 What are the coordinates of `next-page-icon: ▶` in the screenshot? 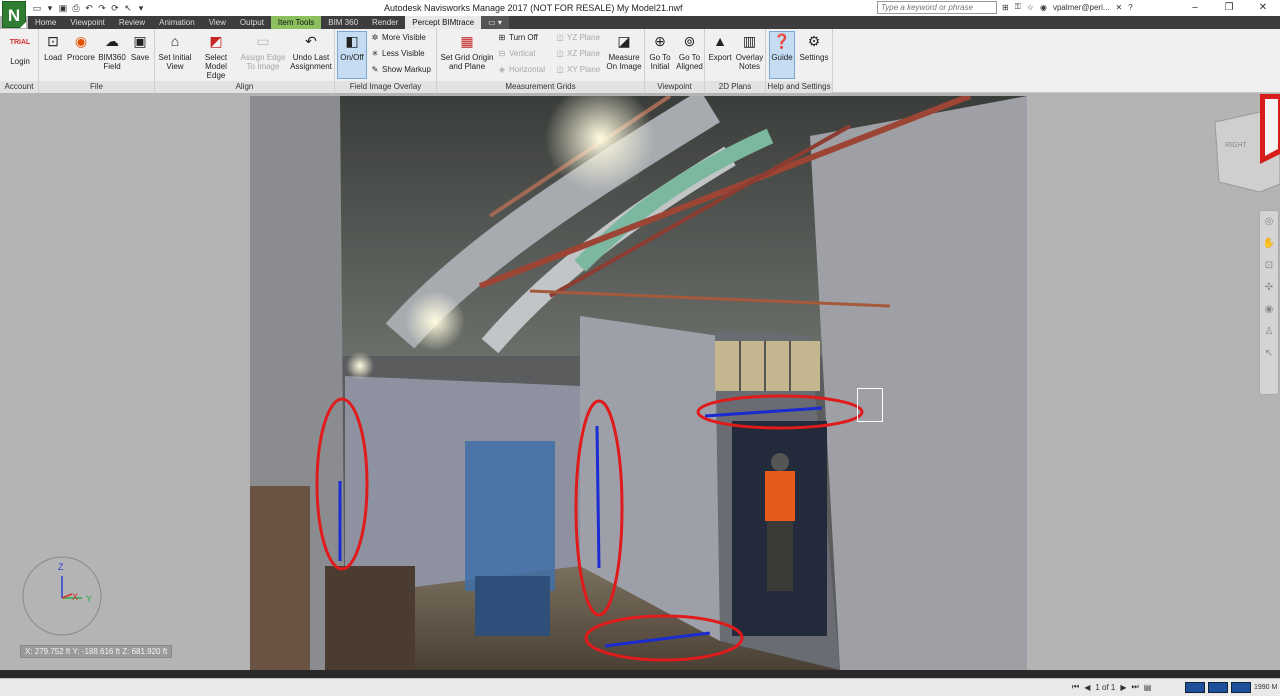 It's located at (1123, 687).